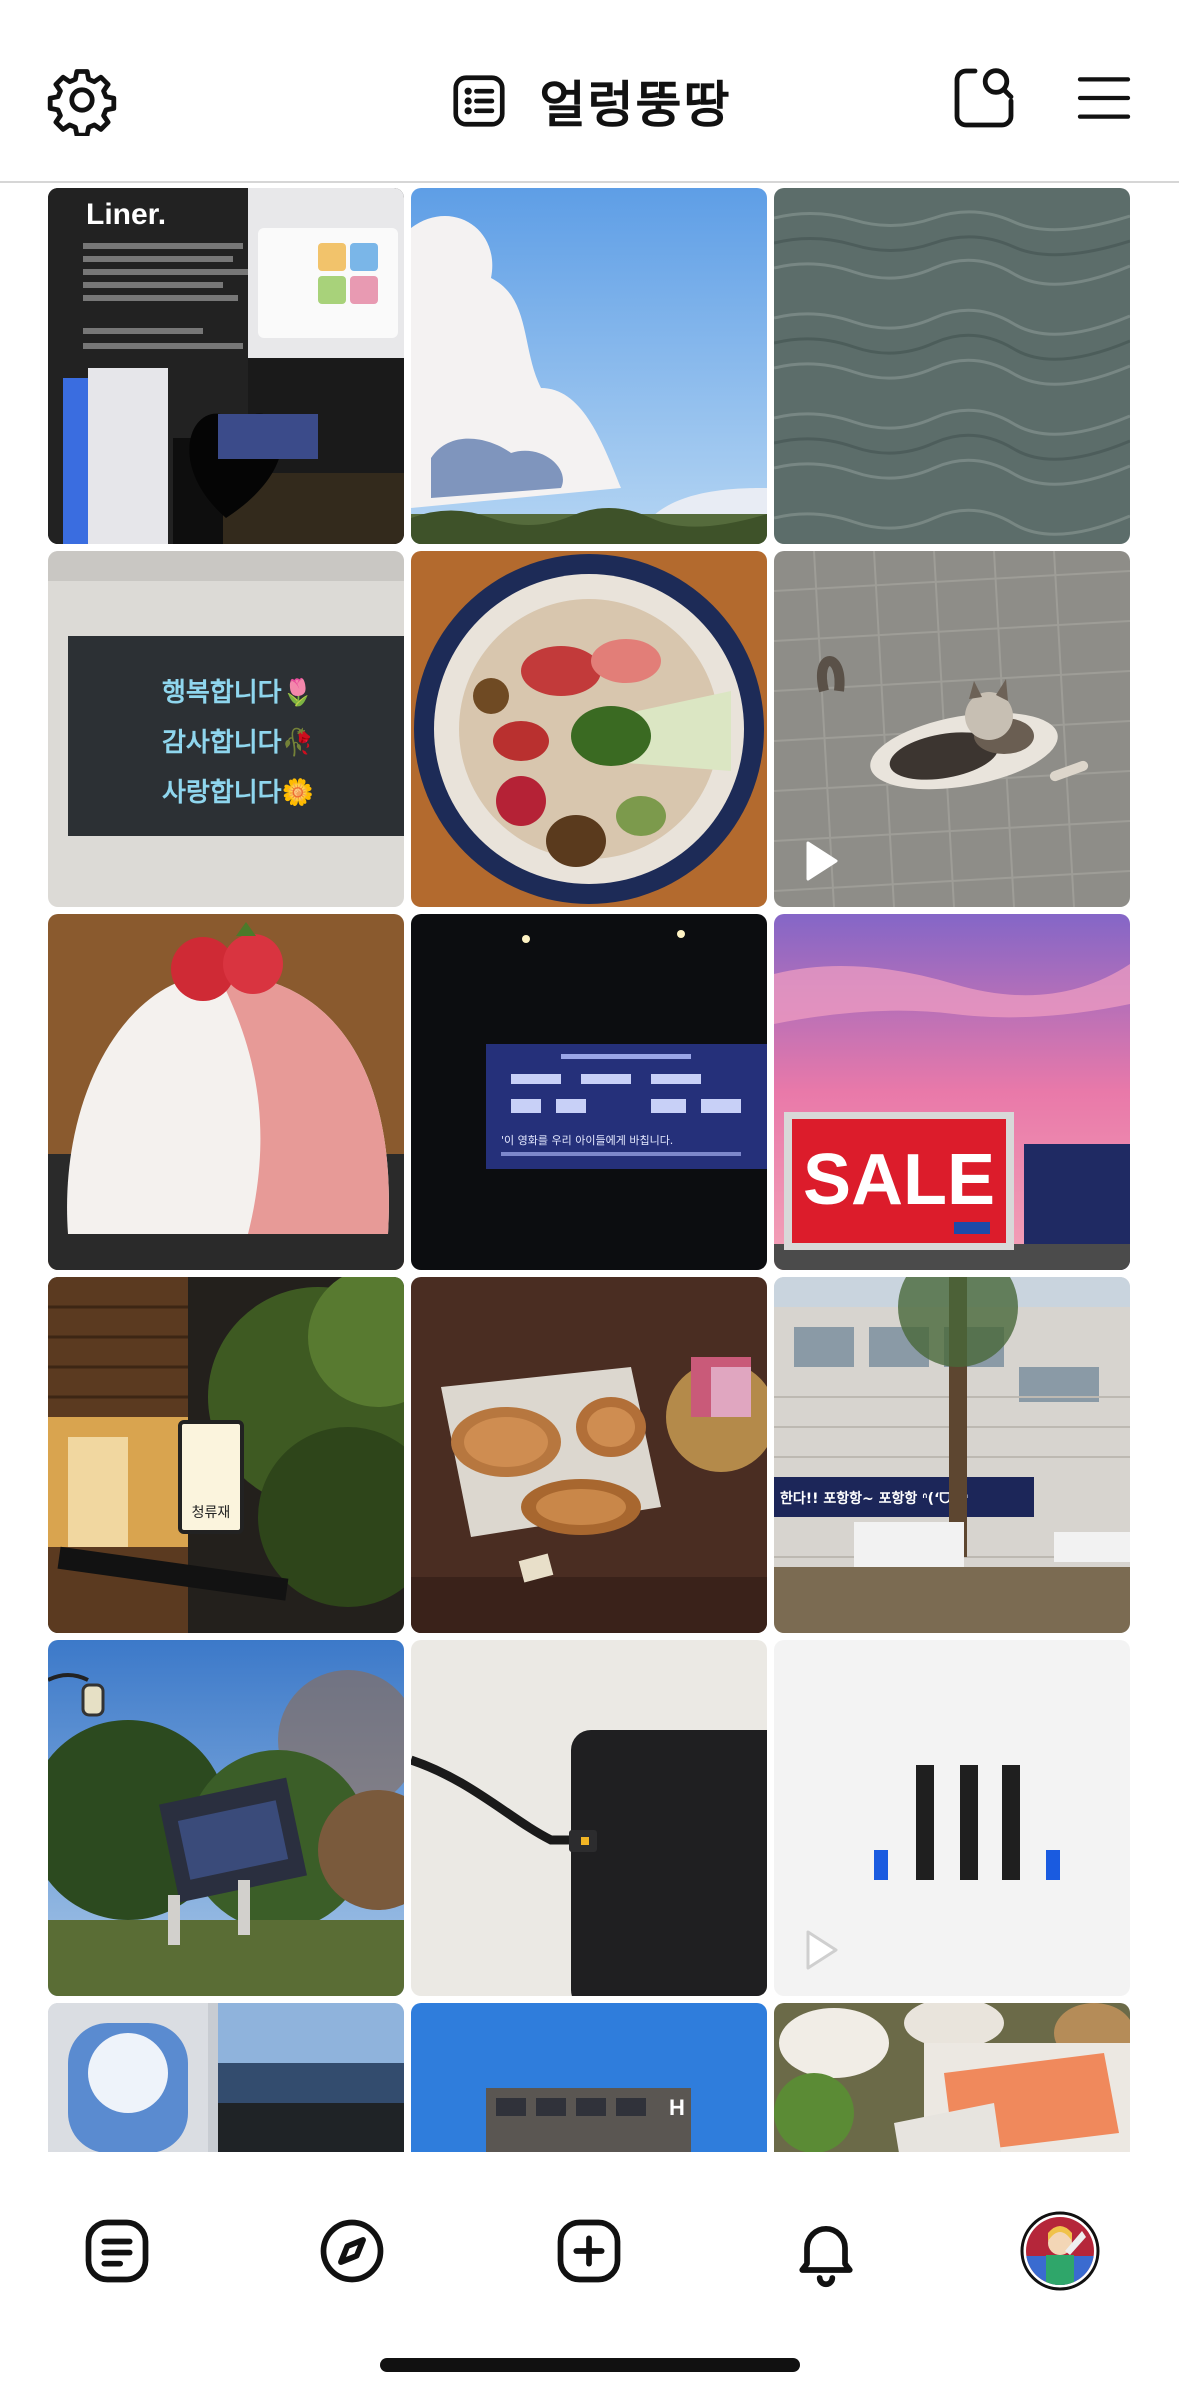 Image resolution: width=1179 pixels, height=2397 pixels. Describe the element at coordinates (226, 366) in the screenshot. I see `grid-item-liner-screenshot: Liner.` at that location.